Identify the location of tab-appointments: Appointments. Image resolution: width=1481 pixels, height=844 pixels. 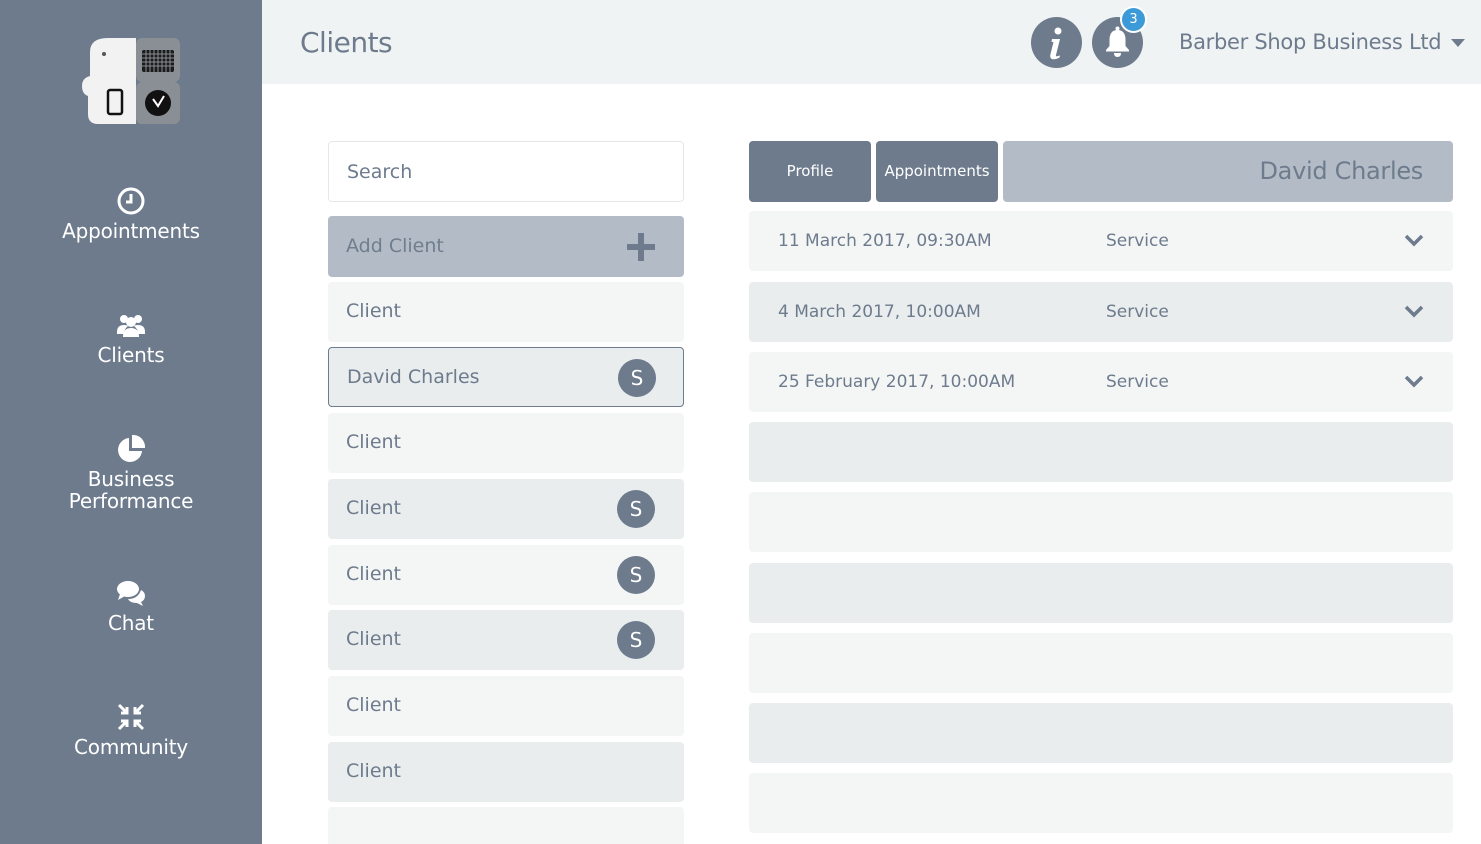
(937, 171).